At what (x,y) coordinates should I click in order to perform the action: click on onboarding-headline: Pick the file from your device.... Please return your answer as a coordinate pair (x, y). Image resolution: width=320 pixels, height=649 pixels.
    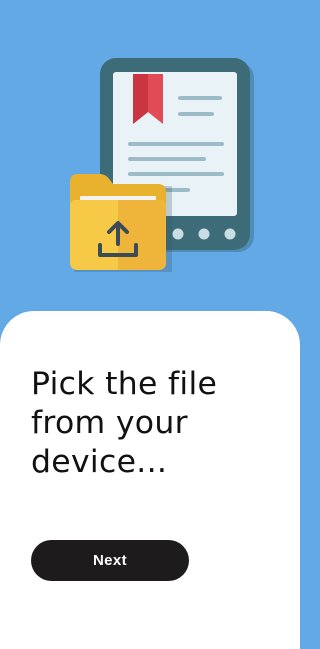
    Looking at the image, I should click on (124, 423).